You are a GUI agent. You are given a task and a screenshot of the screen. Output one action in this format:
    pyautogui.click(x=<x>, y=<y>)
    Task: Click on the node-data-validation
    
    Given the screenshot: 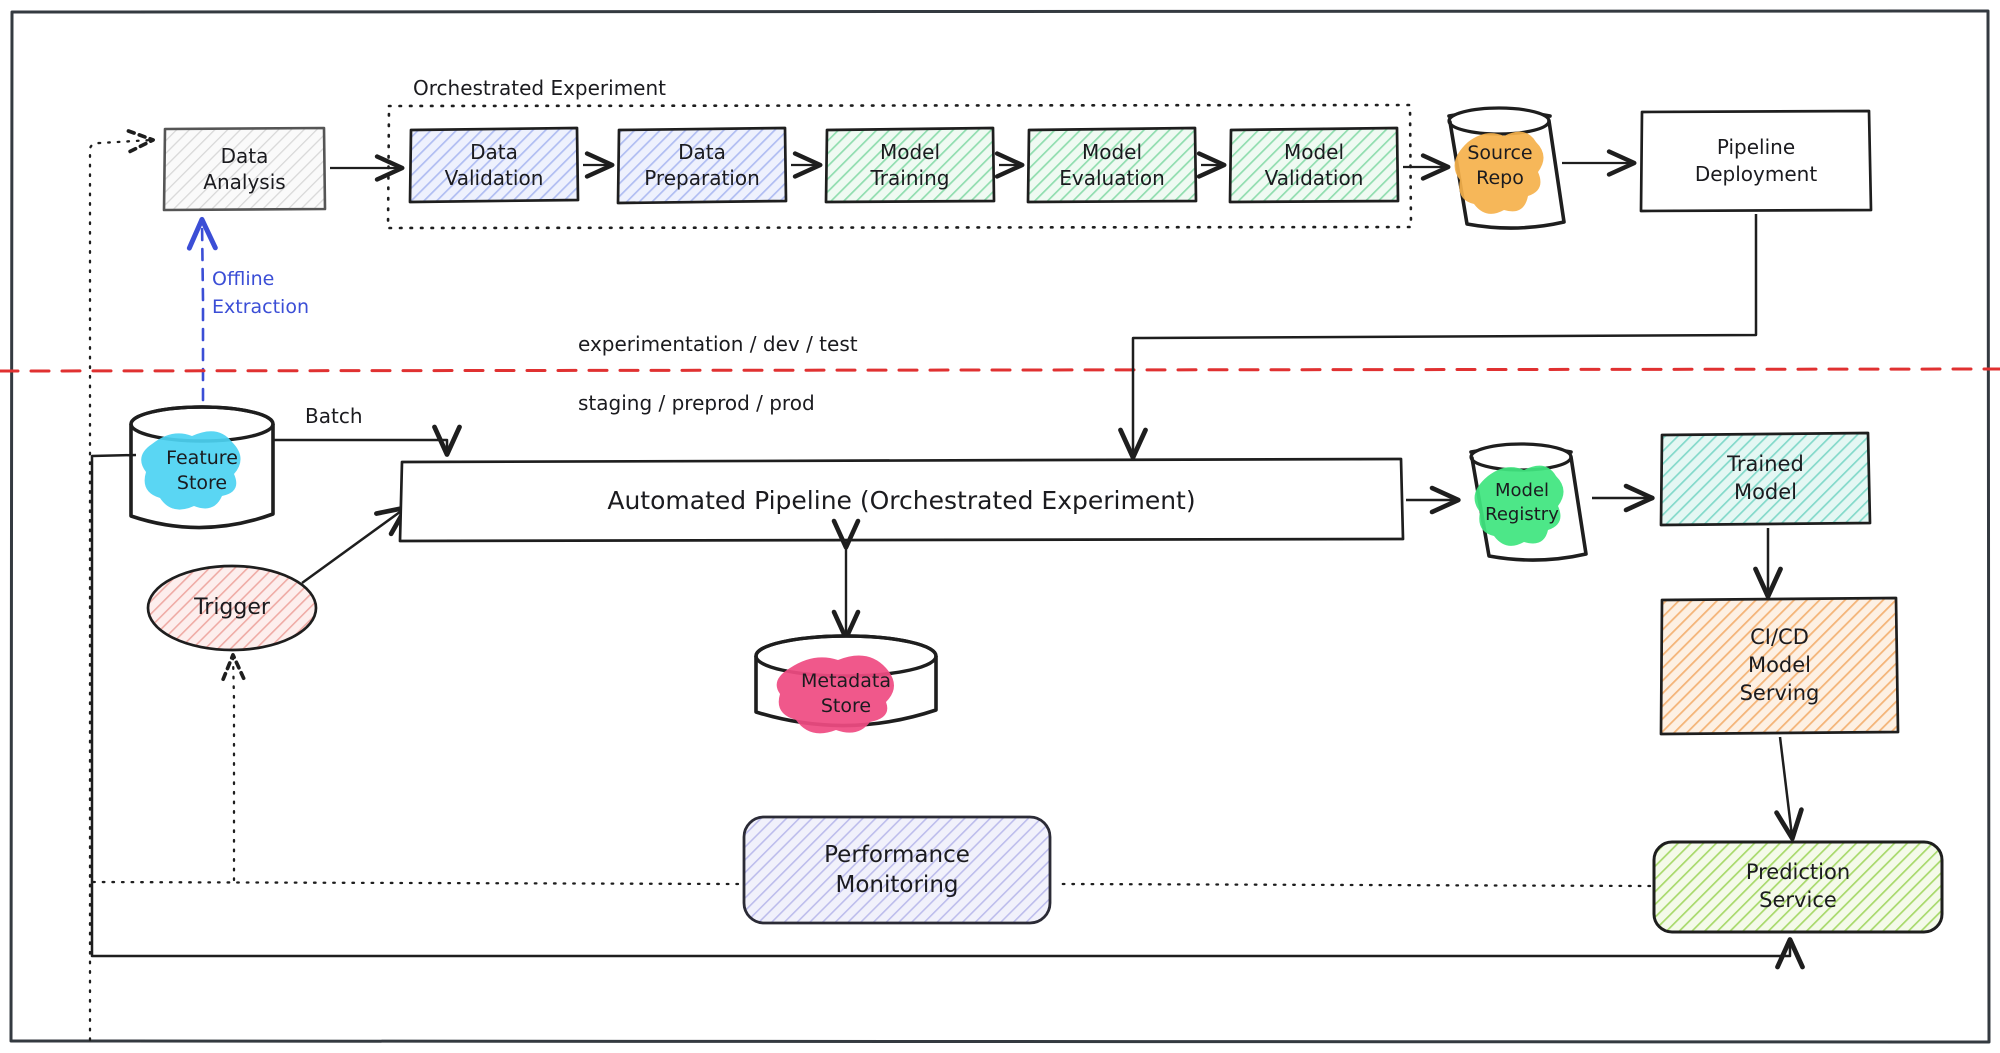 What is the action you would take?
    pyautogui.click(x=494, y=165)
    